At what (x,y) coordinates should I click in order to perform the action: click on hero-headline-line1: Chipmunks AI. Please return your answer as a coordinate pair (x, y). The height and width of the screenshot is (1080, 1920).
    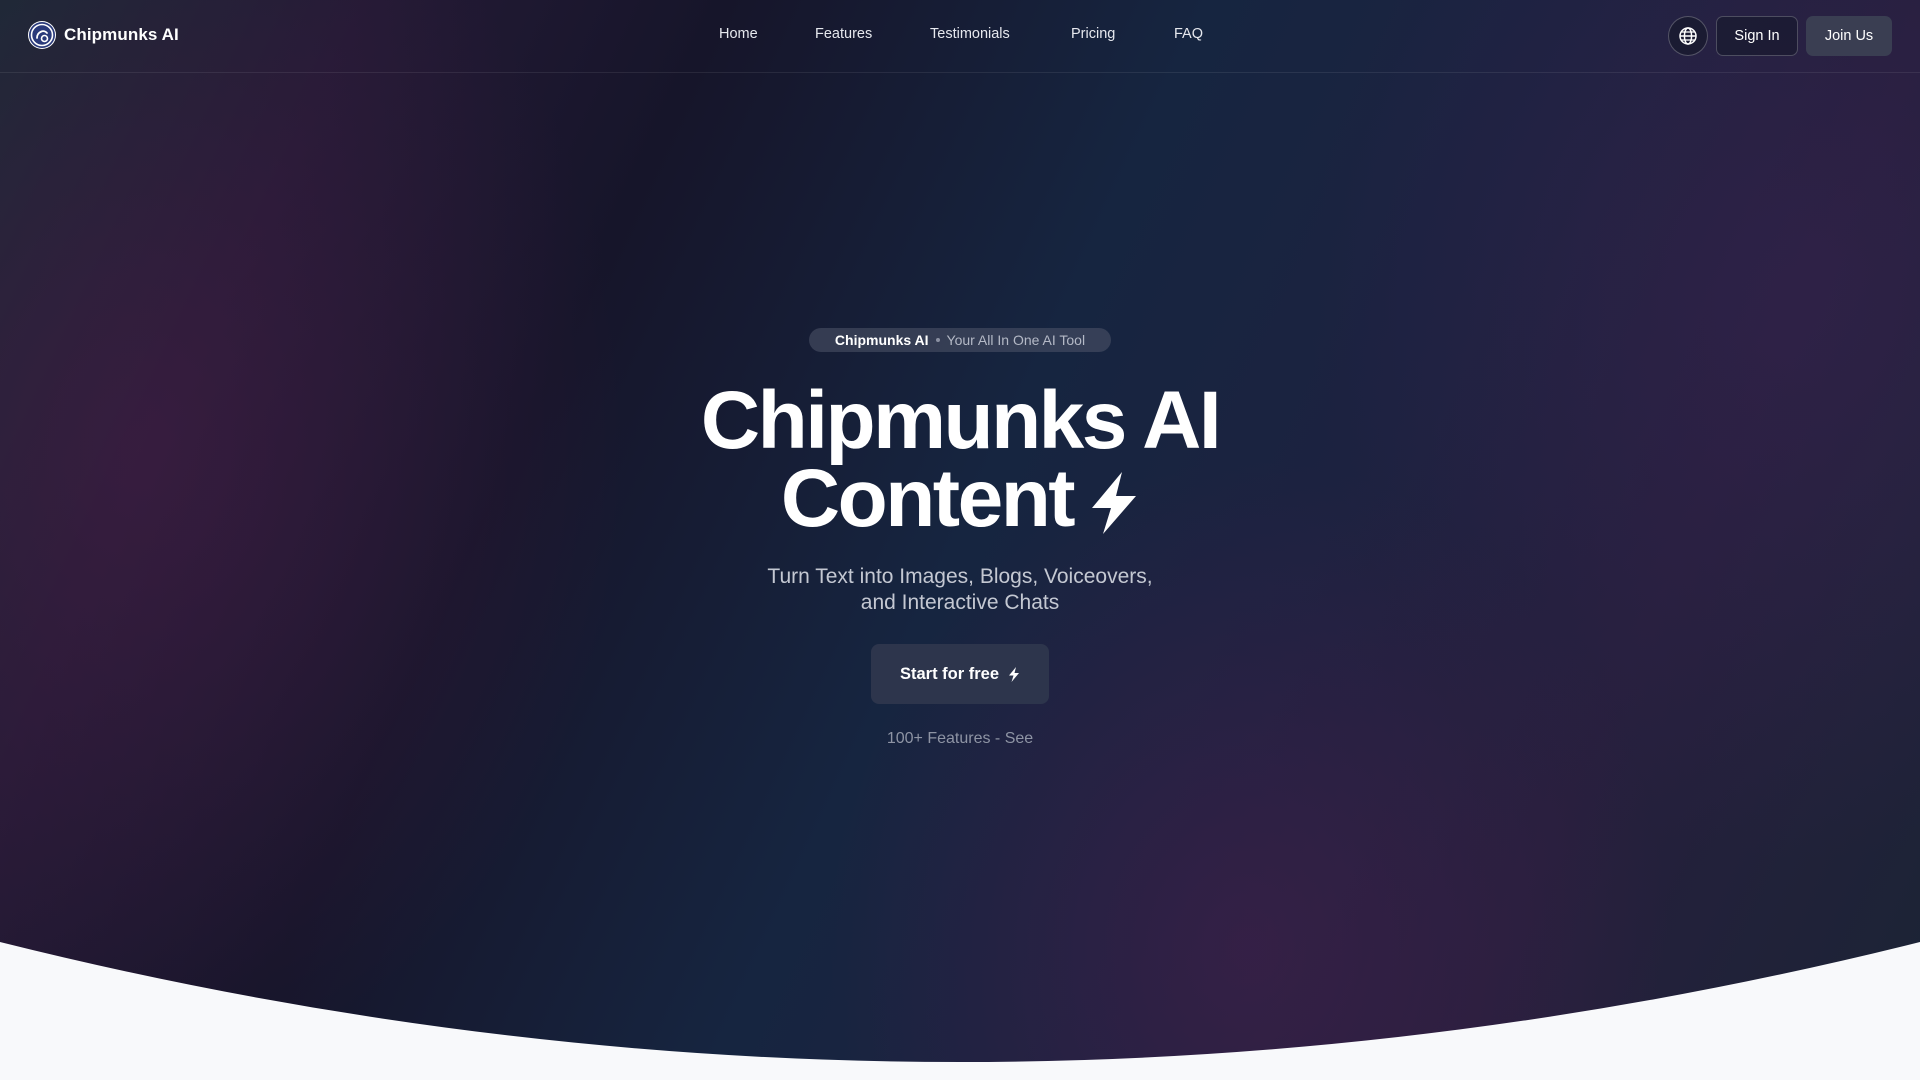
    Looking at the image, I should click on (961, 420).